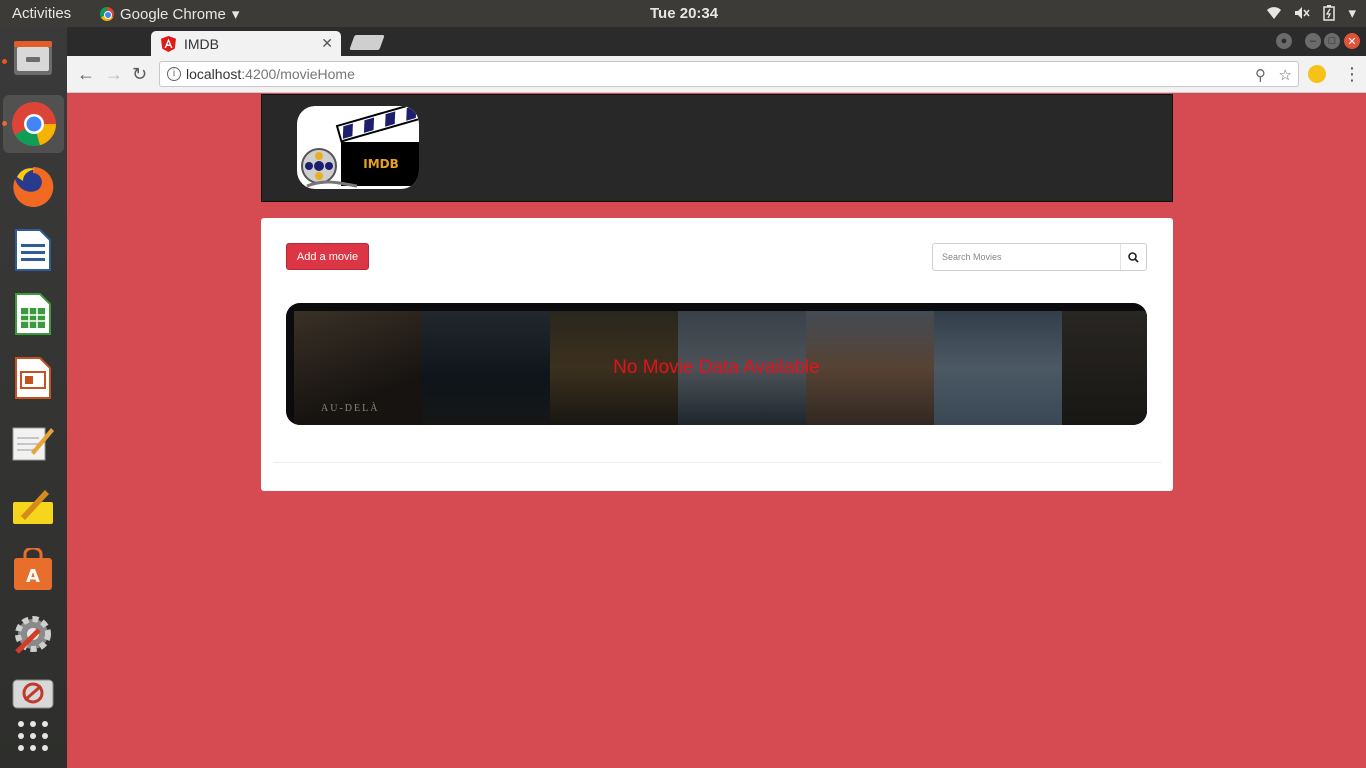 This screenshot has width=1366, height=768. What do you see at coordinates (716, 41) in the screenshot?
I see `tab-strip: IMDB ✕ ● – □ ✕` at bounding box center [716, 41].